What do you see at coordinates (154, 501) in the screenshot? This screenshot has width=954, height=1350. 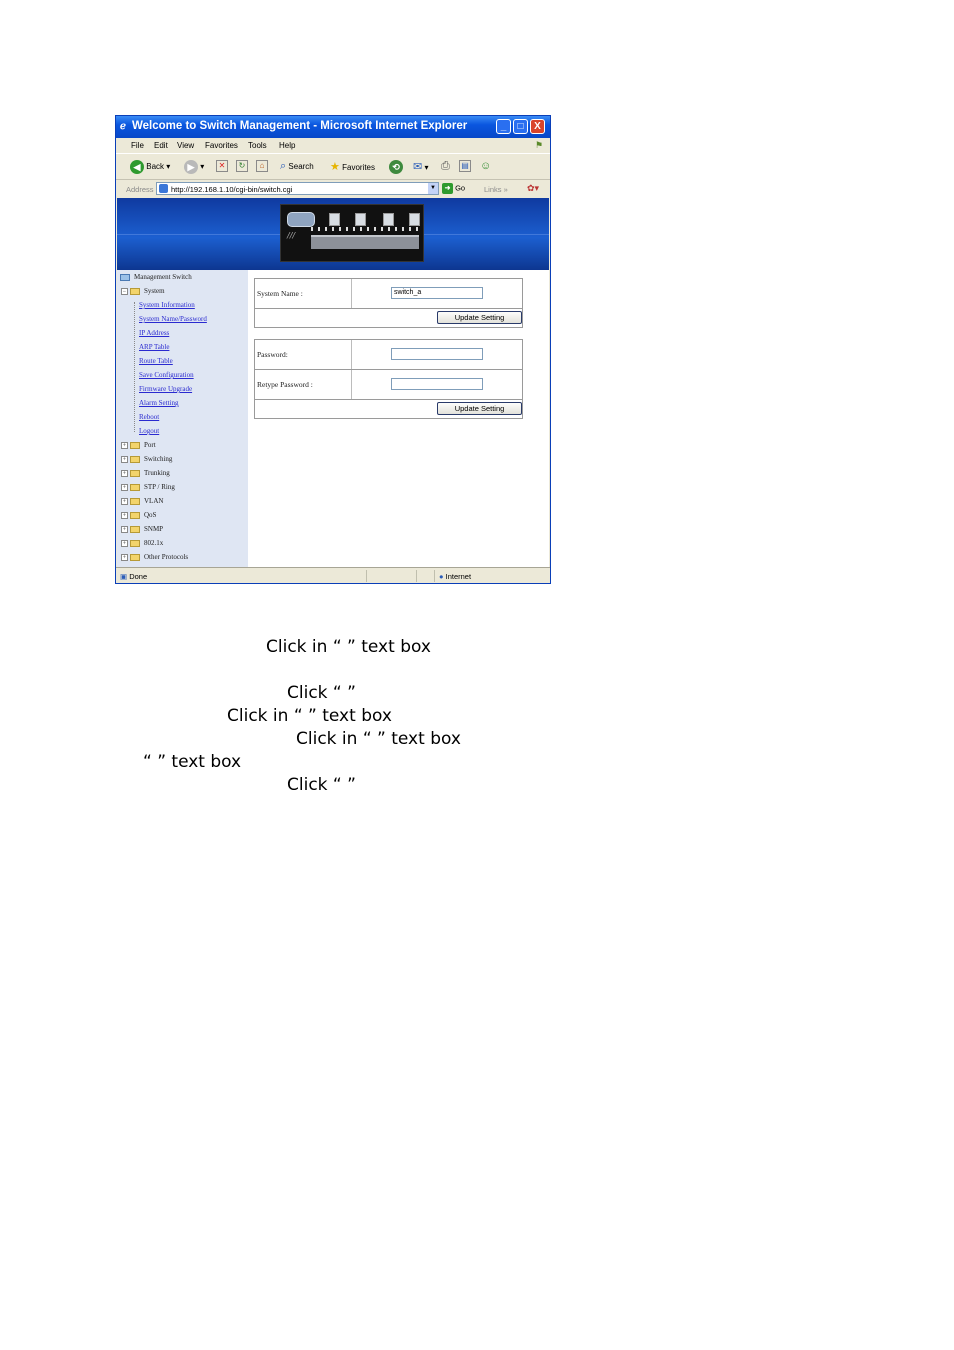 I see `tree-item-label: VLAN` at bounding box center [154, 501].